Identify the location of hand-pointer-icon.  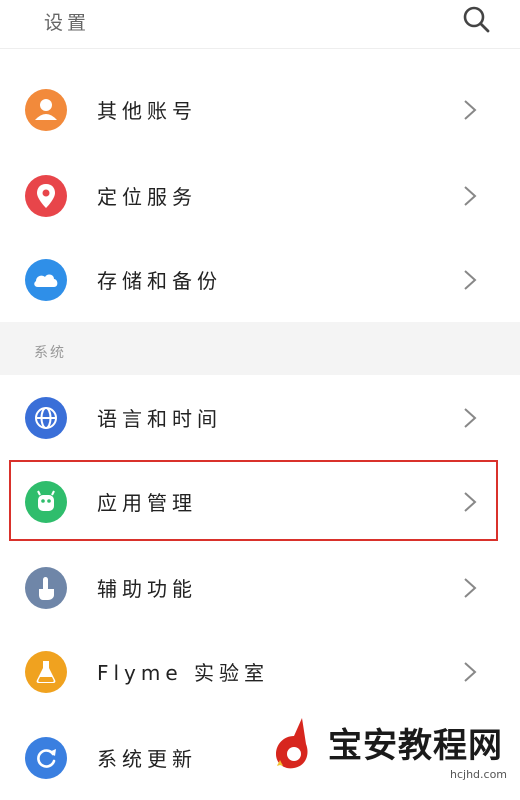
(46, 588).